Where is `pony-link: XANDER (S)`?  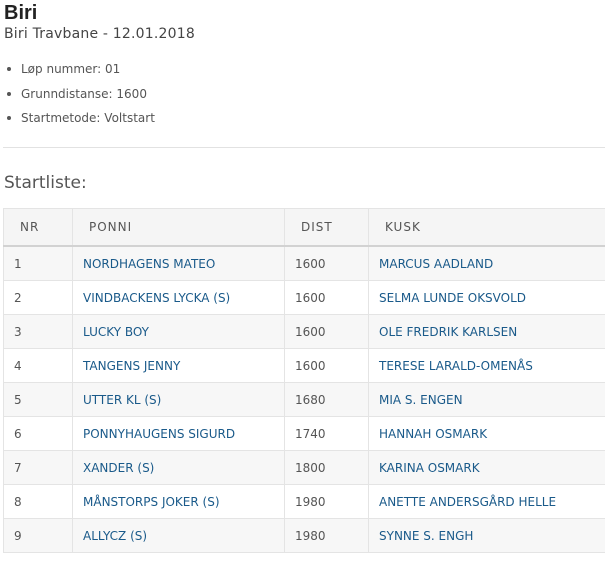
pony-link: XANDER (S) is located at coordinates (118, 468).